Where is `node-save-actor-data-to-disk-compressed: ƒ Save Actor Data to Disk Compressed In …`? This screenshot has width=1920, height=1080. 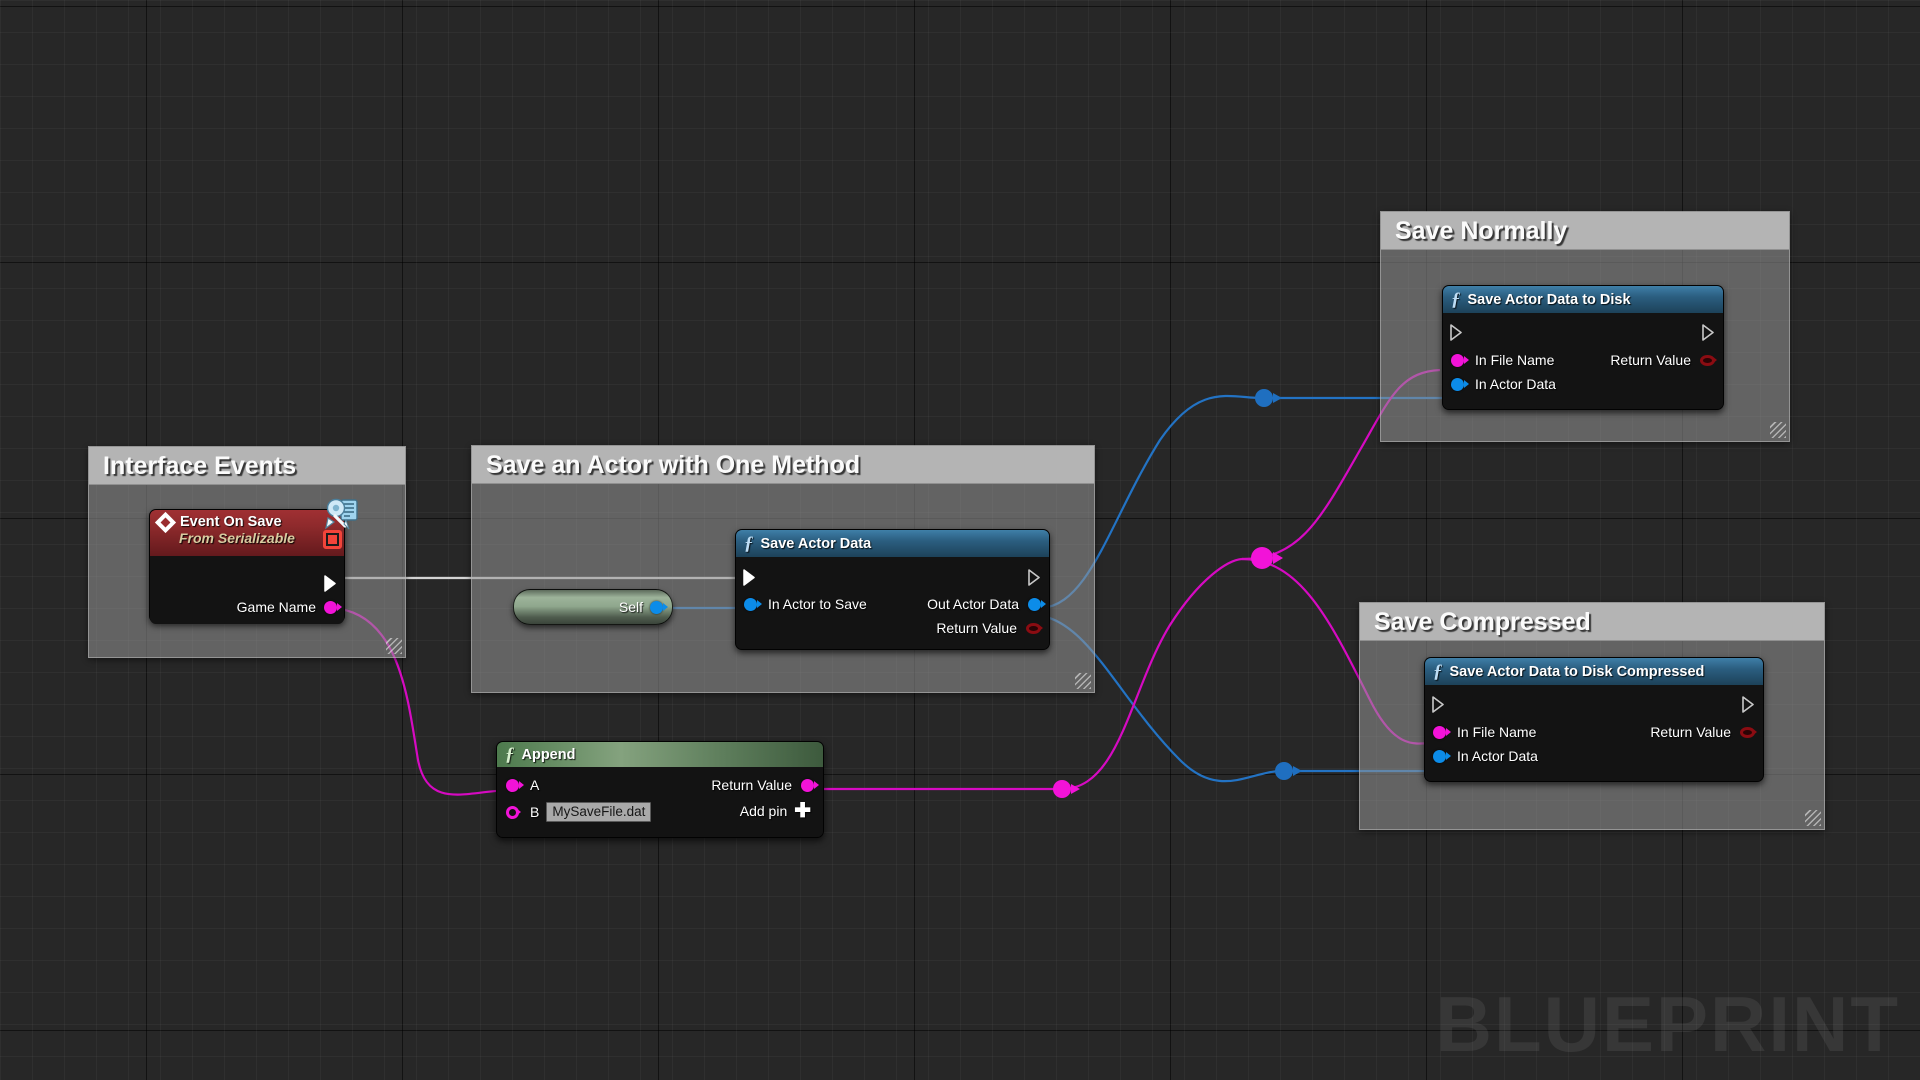
node-save-actor-data-to-disk-compressed: ƒ Save Actor Data to Disk Compressed In … is located at coordinates (1594, 719).